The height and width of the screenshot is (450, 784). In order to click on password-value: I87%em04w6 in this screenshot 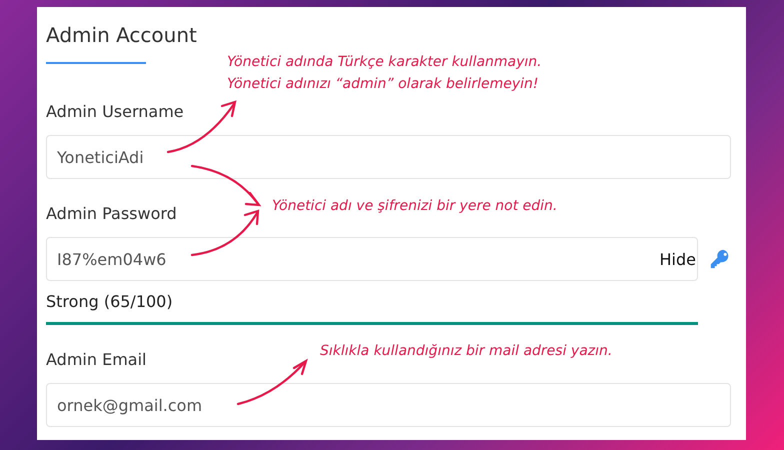, I will do `click(111, 259)`.